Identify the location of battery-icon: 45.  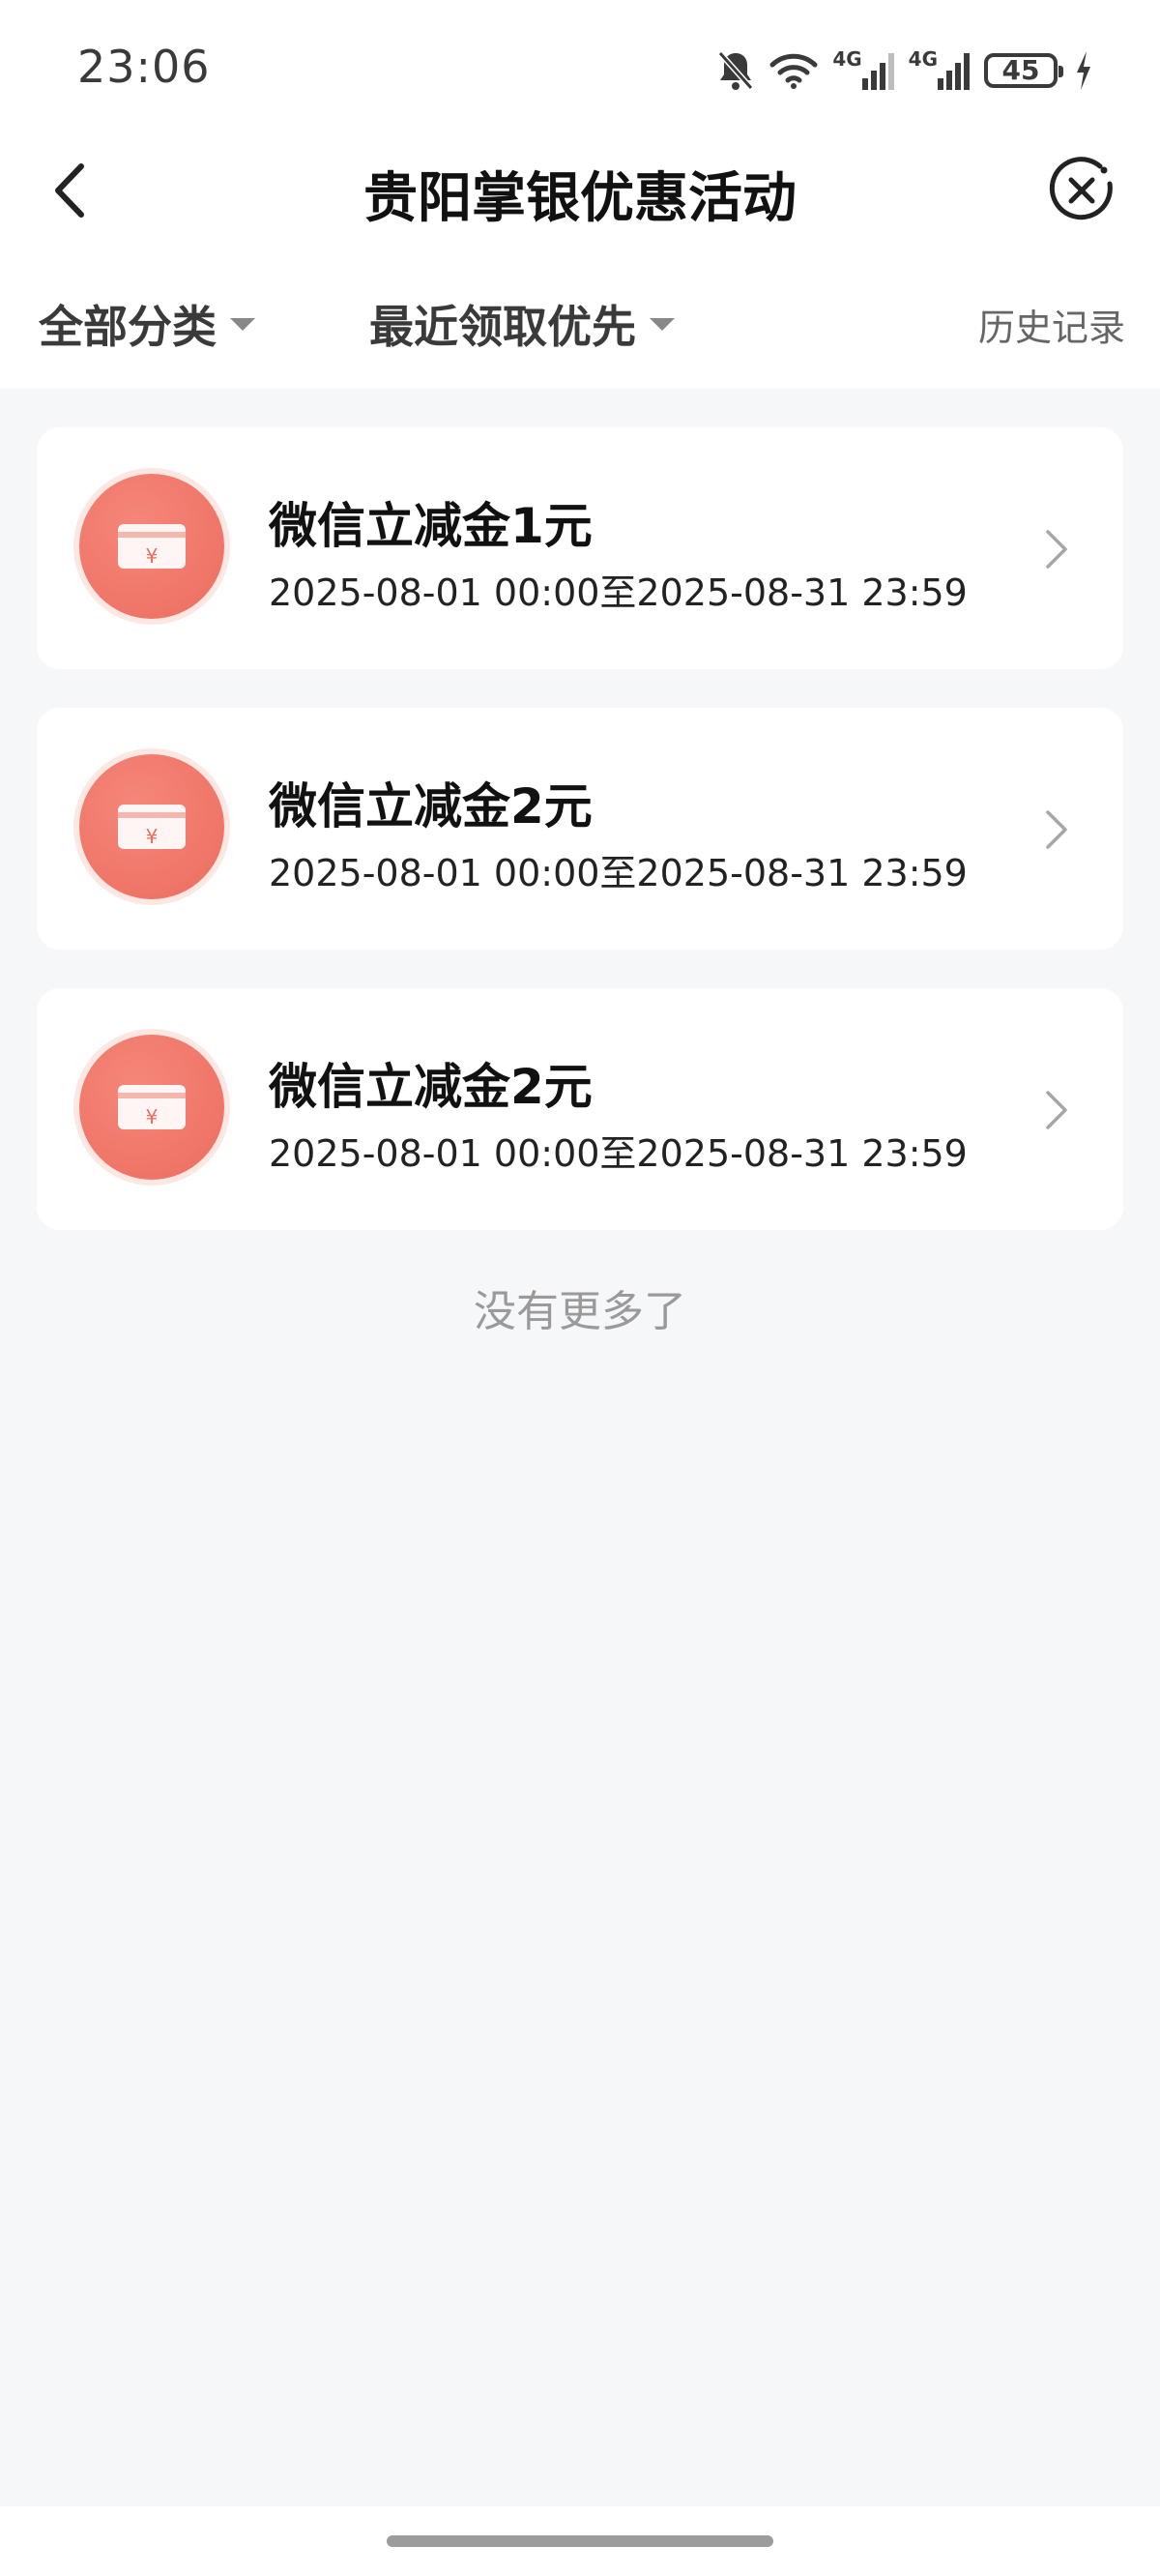
(1024, 70).